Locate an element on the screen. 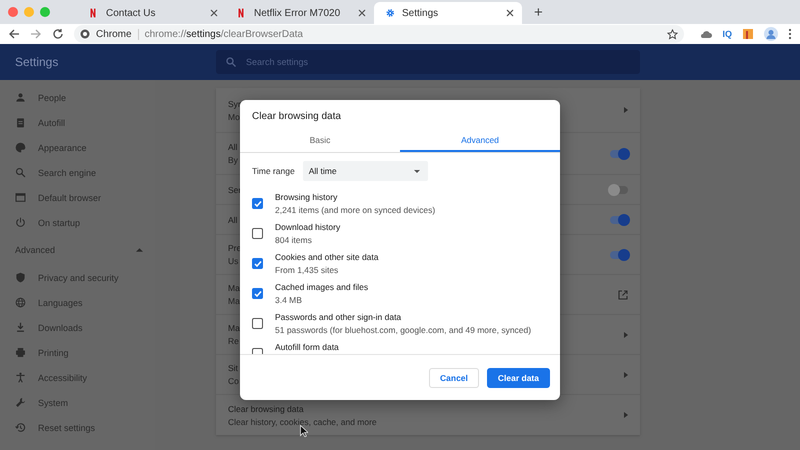 The image size is (800, 450). option-label: Cached images and files is located at coordinates (321, 287).